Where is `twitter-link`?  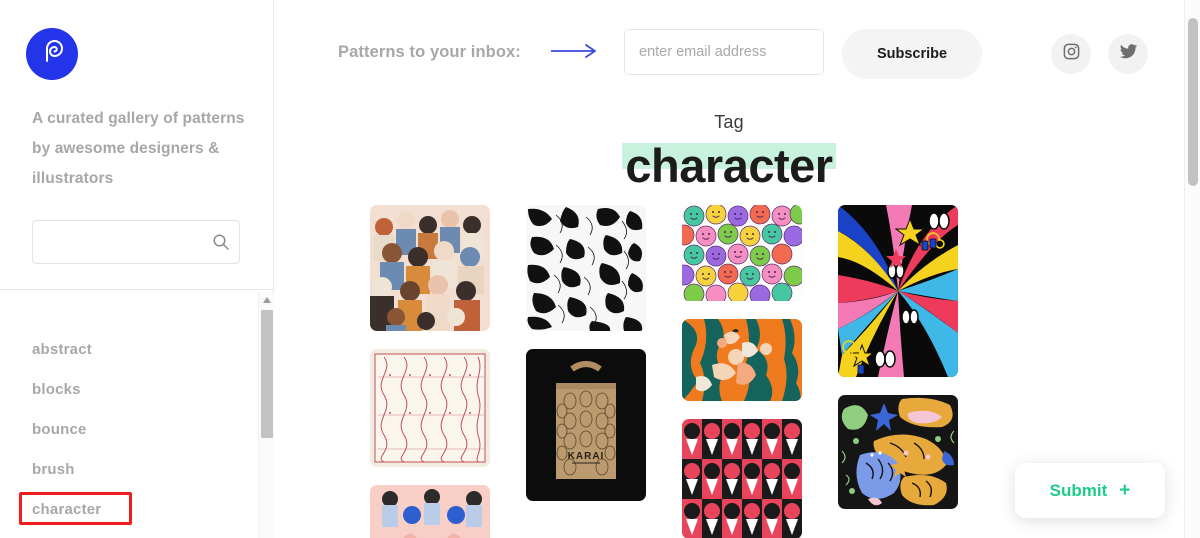 twitter-link is located at coordinates (1128, 54).